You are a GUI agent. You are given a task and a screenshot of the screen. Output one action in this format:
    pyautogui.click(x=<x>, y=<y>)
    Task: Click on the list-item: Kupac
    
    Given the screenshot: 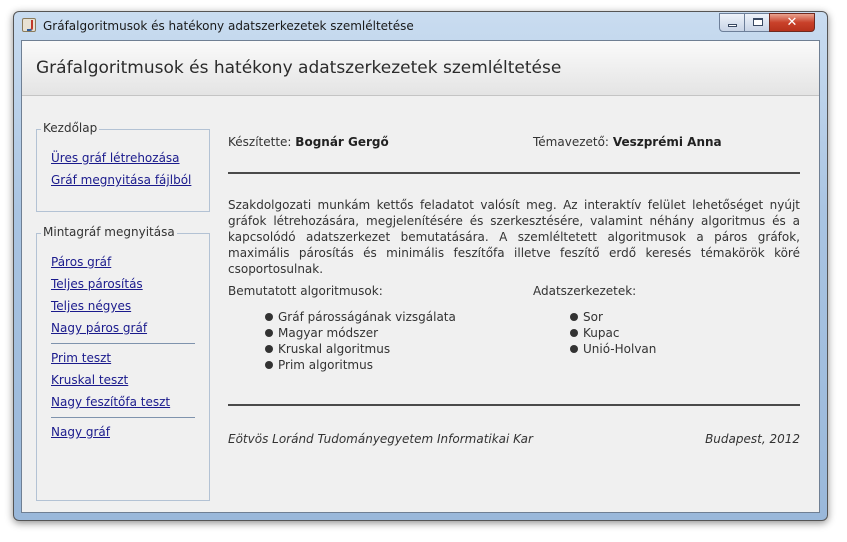 What is the action you would take?
    pyautogui.click(x=613, y=333)
    